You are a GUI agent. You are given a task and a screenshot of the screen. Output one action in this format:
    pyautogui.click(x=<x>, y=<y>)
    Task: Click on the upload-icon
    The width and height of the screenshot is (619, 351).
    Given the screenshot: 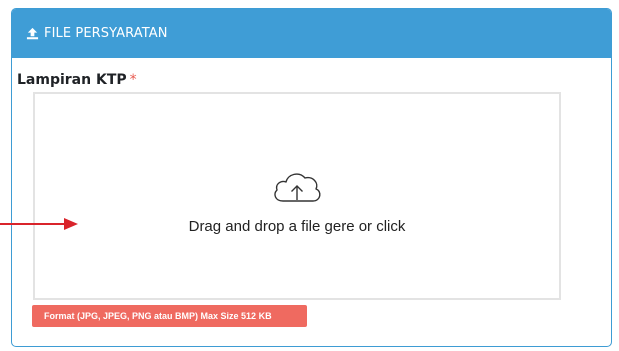 What is the action you would take?
    pyautogui.click(x=32, y=33)
    